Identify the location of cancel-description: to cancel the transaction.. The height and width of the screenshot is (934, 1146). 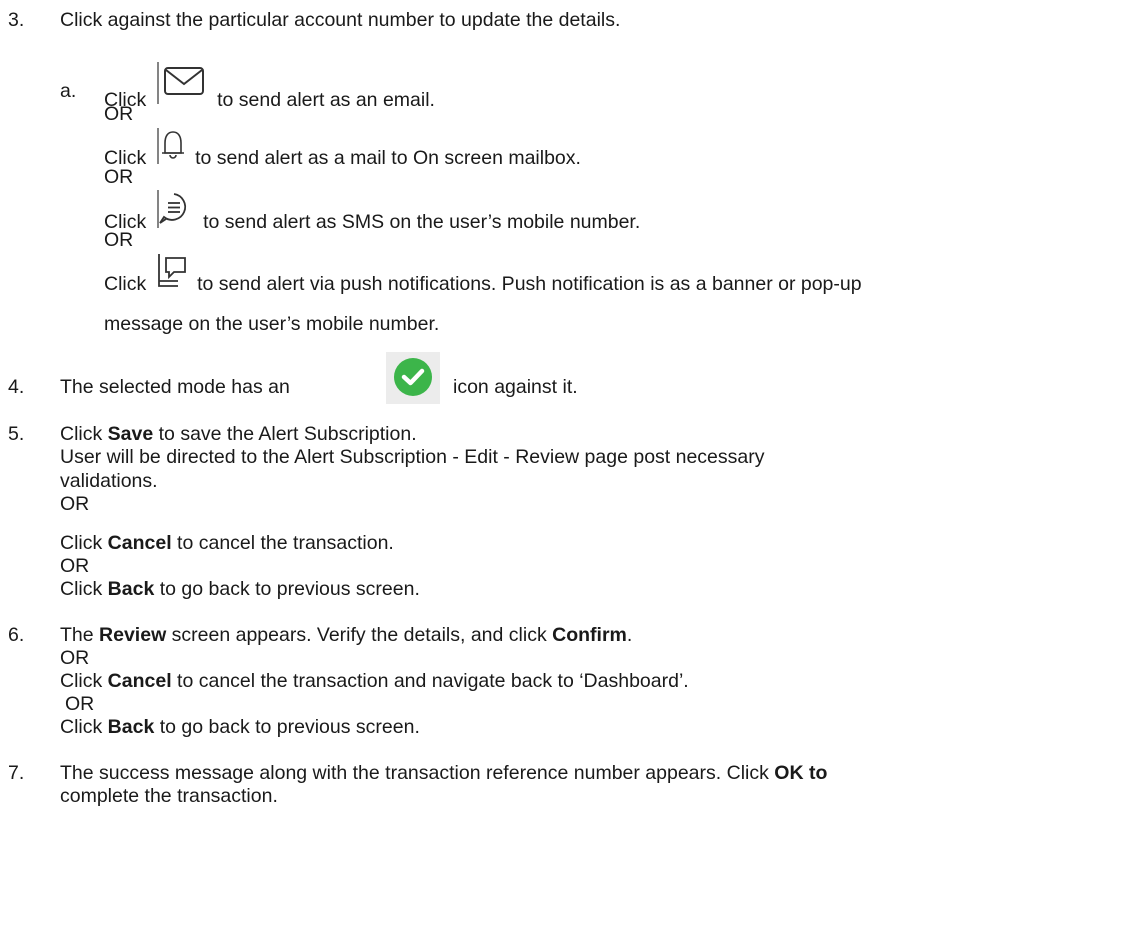
(285, 543).